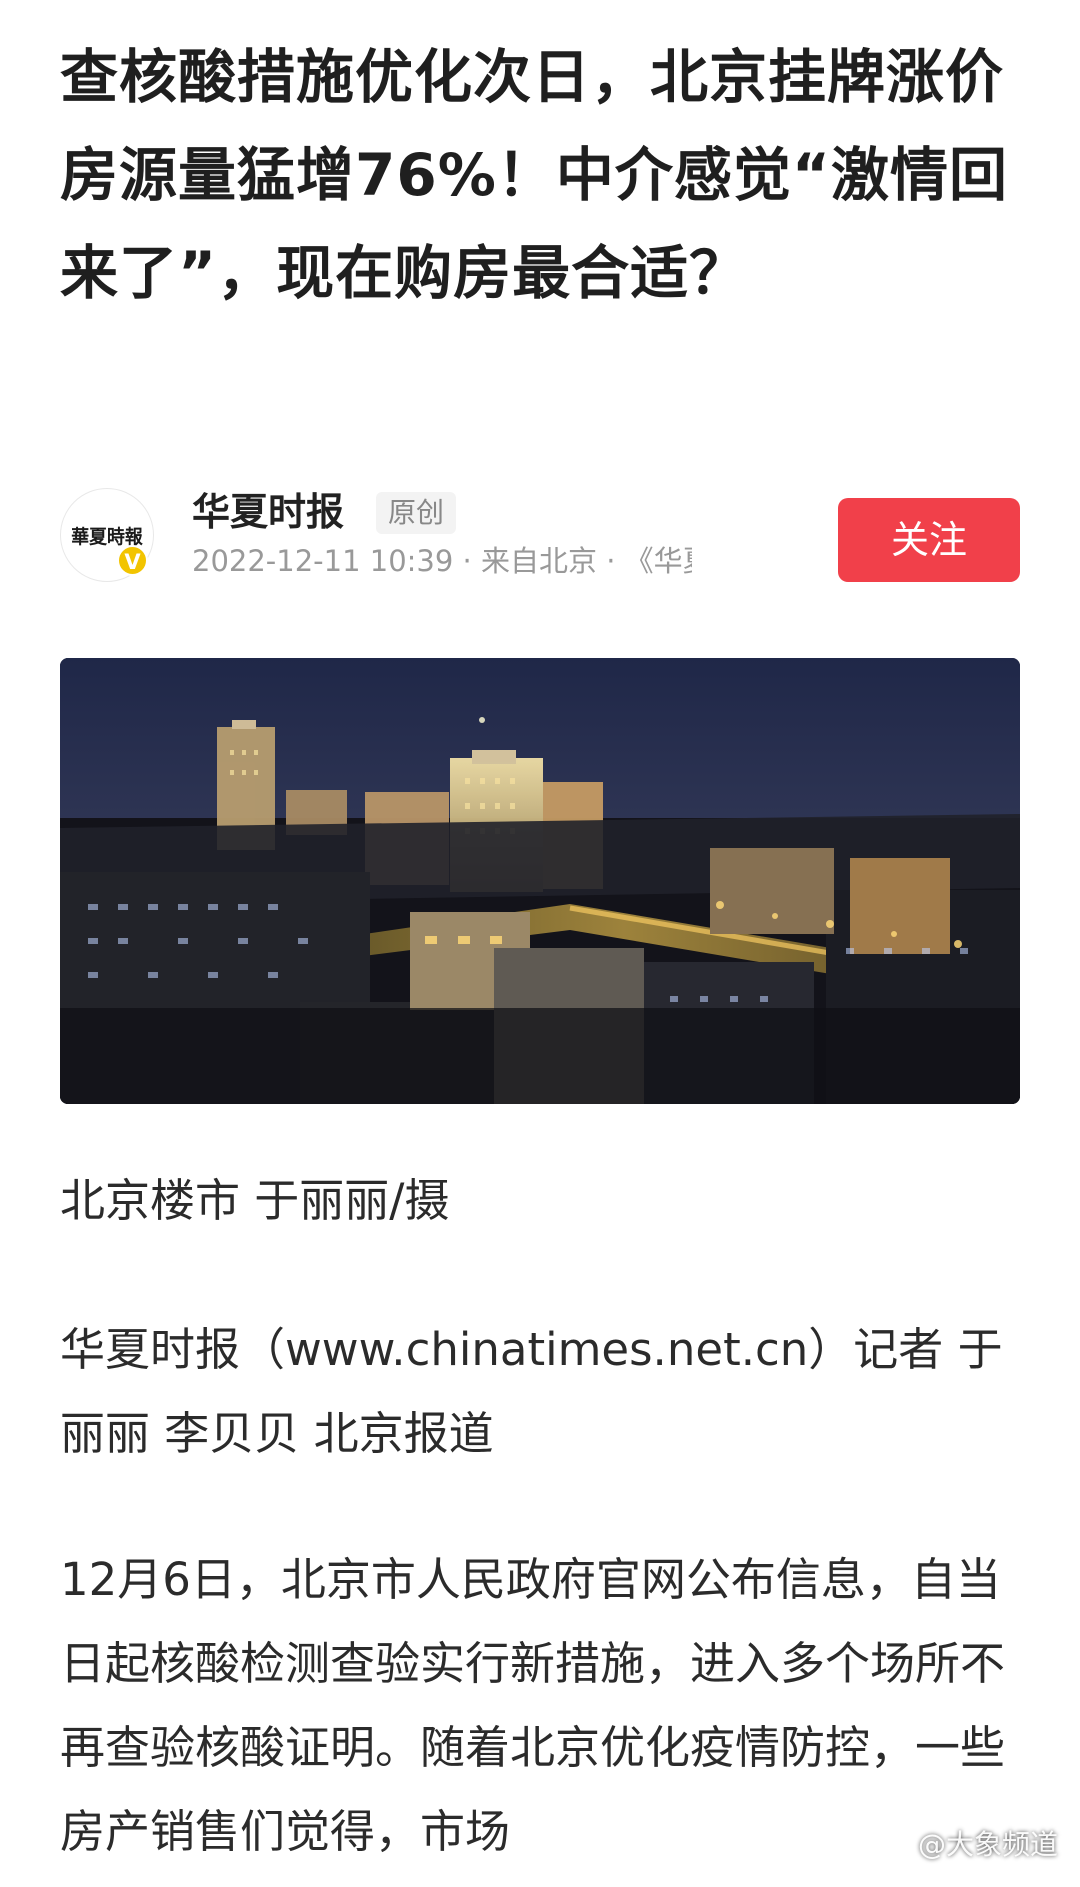 This screenshot has height=1887, width=1080. I want to click on image-caption: 北京楼市 于丽丽/摄, so click(255, 1200).